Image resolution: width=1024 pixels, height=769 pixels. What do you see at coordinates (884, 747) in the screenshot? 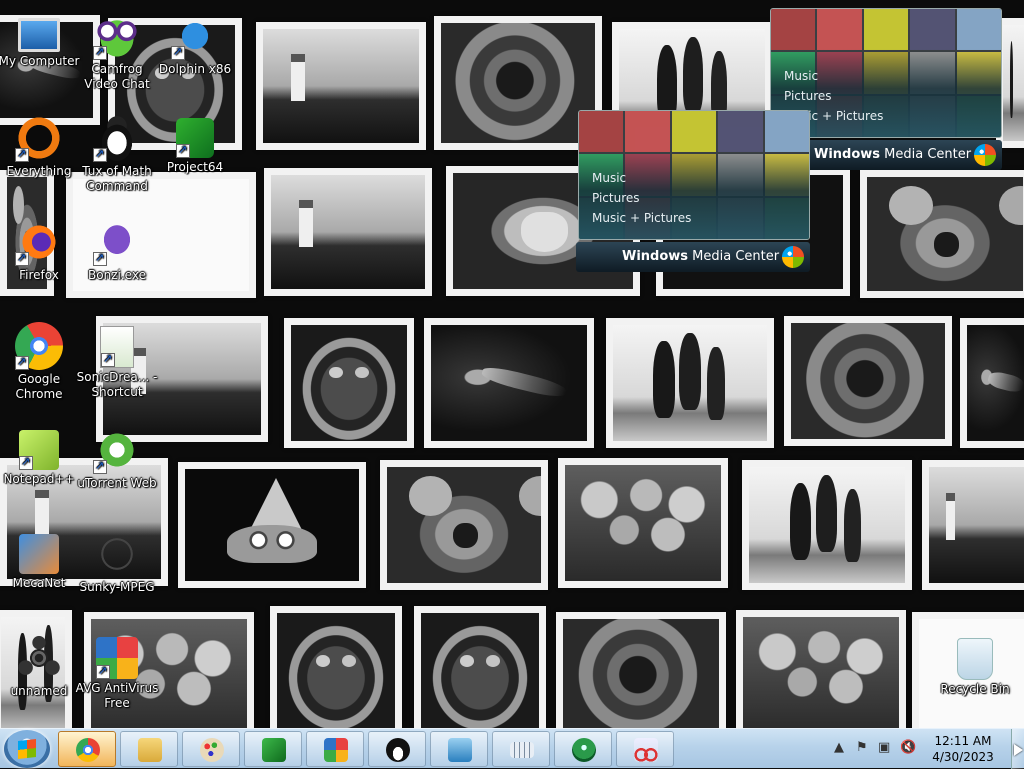
I see `network-icon: ▣` at bounding box center [884, 747].